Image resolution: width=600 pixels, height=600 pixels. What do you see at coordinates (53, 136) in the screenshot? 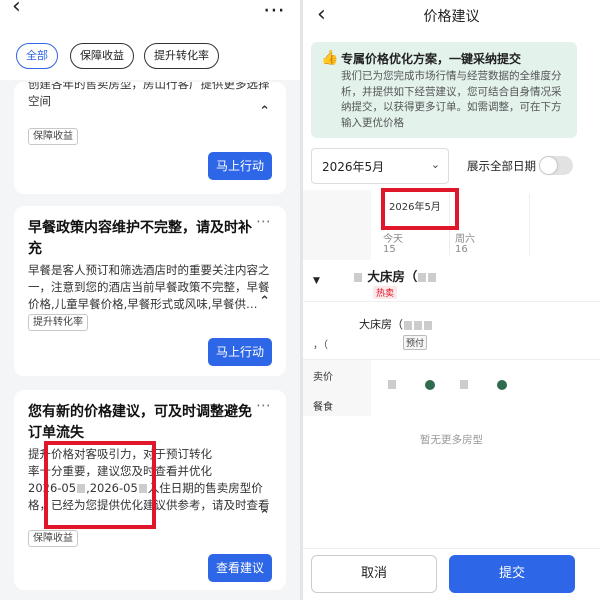
I see `card-1-tag: 保障收益` at bounding box center [53, 136].